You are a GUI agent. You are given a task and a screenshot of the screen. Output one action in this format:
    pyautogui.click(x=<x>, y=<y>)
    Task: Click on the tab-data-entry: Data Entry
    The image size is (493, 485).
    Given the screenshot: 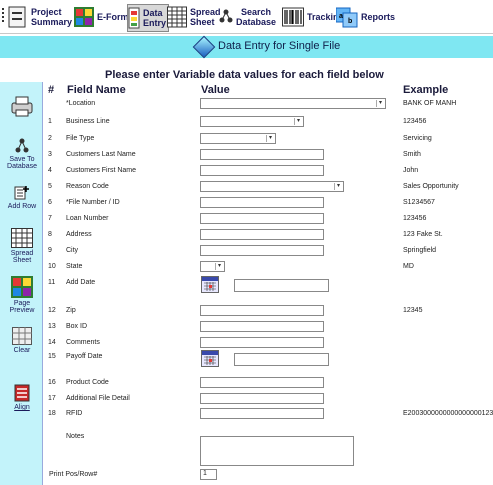 What is the action you would take?
    pyautogui.click(x=148, y=18)
    